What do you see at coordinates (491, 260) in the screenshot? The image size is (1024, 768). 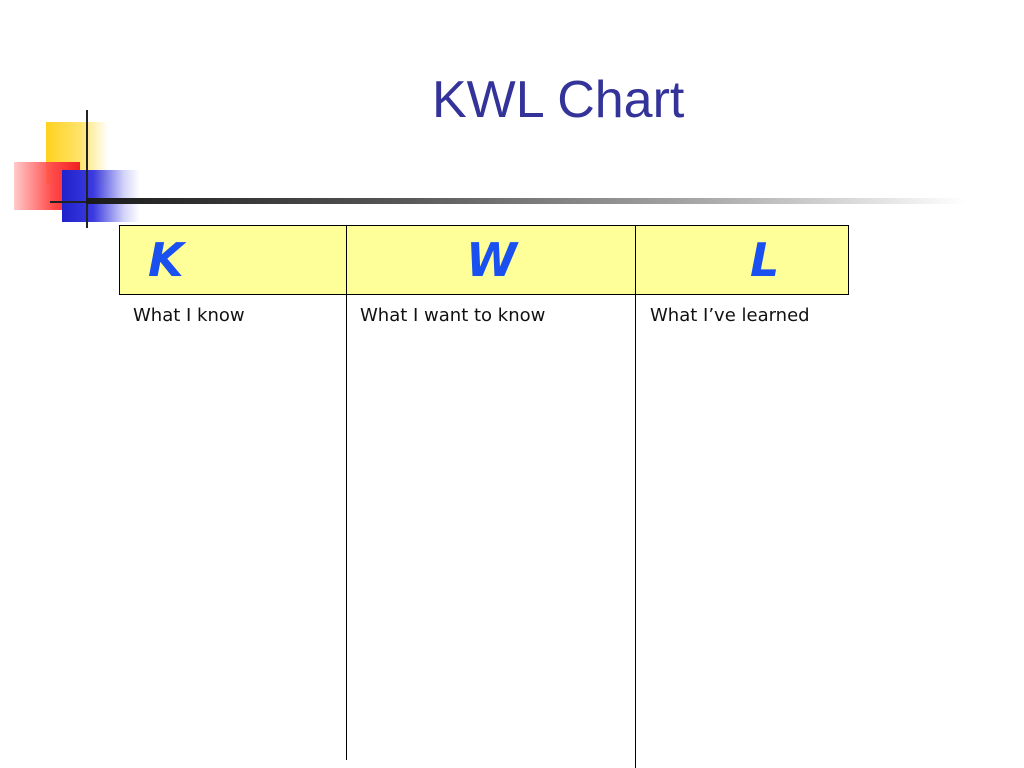 I see `column-letter-w: W` at bounding box center [491, 260].